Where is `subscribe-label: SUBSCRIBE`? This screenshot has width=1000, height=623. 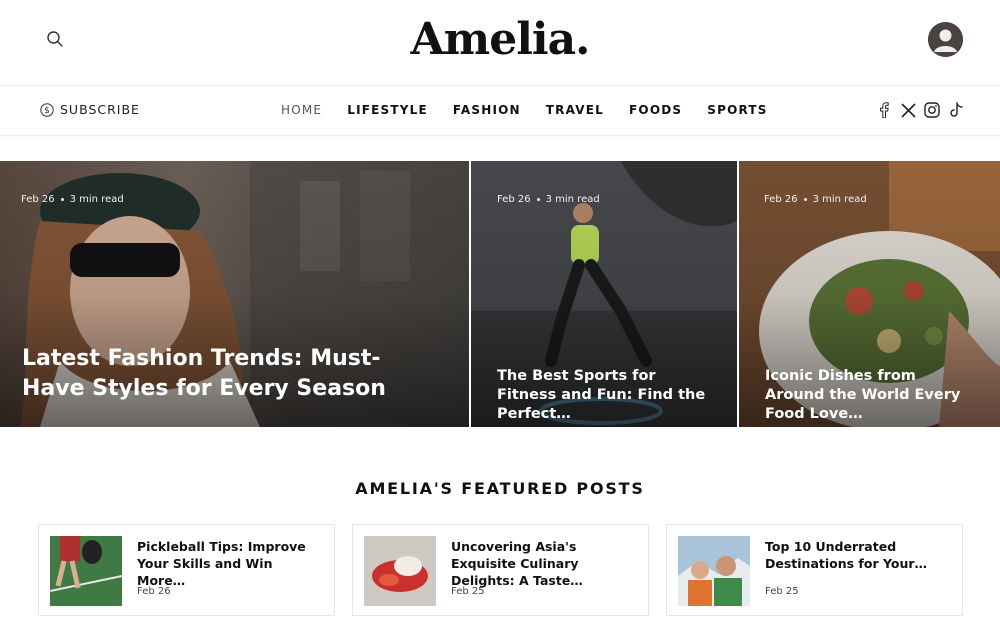 subscribe-label: SUBSCRIBE is located at coordinates (100, 109).